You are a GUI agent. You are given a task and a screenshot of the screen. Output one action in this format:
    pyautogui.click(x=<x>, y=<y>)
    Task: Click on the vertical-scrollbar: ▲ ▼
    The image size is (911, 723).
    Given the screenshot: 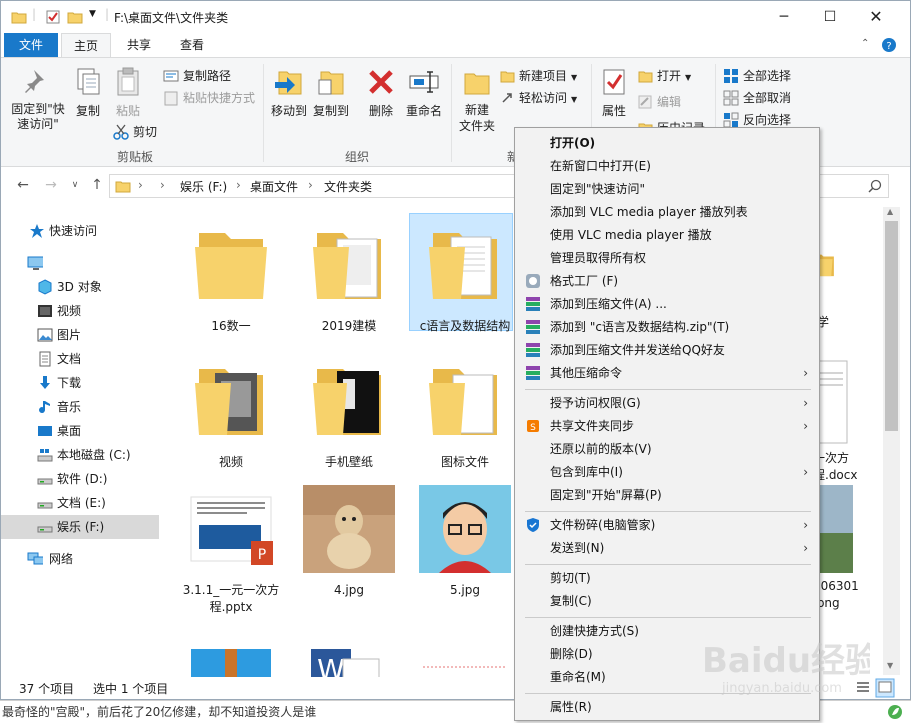 What is the action you would take?
    pyautogui.click(x=891, y=441)
    